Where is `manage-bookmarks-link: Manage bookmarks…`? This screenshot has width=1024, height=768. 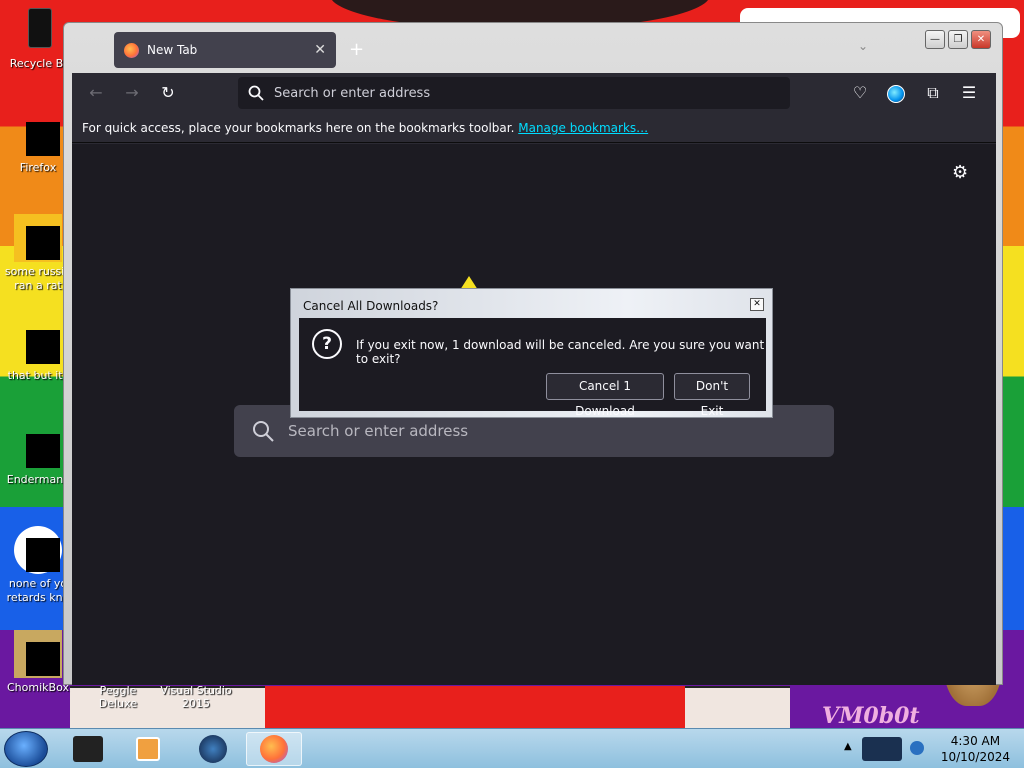 manage-bookmarks-link: Manage bookmarks… is located at coordinates (583, 128).